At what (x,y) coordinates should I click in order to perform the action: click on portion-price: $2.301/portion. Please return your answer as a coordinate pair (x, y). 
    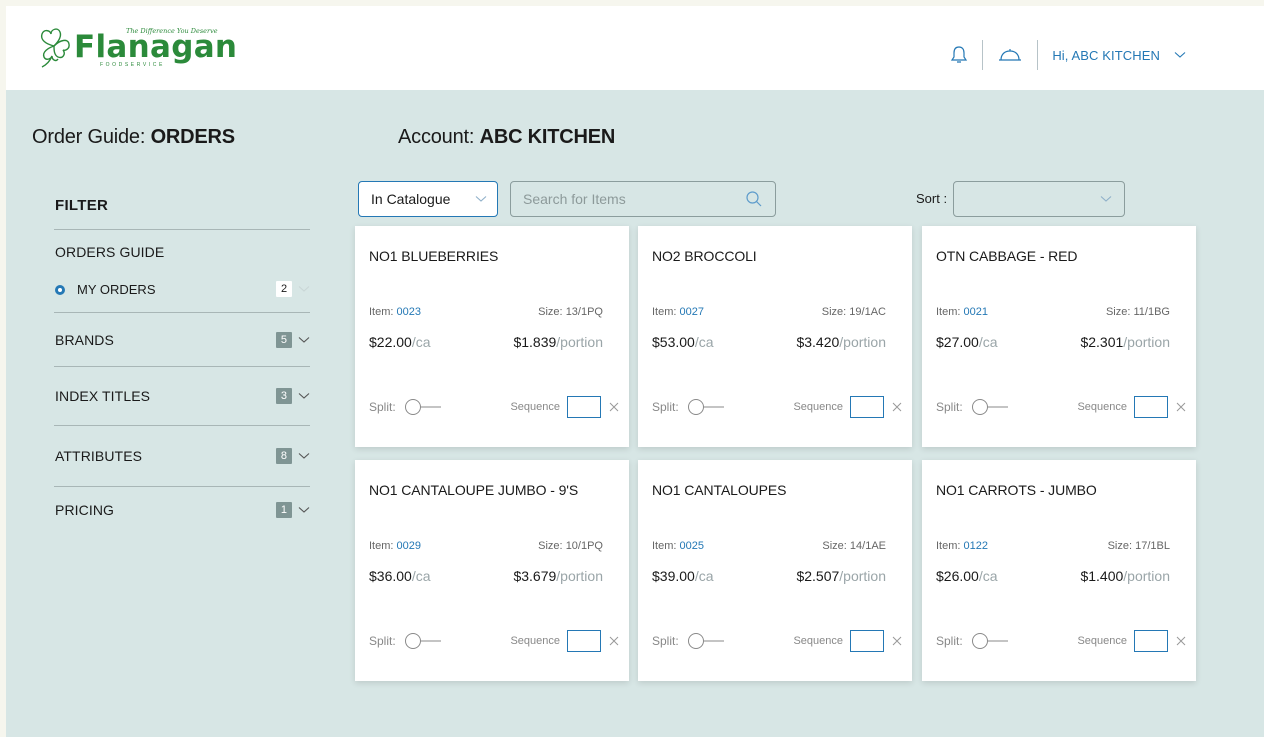
    Looking at the image, I should click on (1125, 342).